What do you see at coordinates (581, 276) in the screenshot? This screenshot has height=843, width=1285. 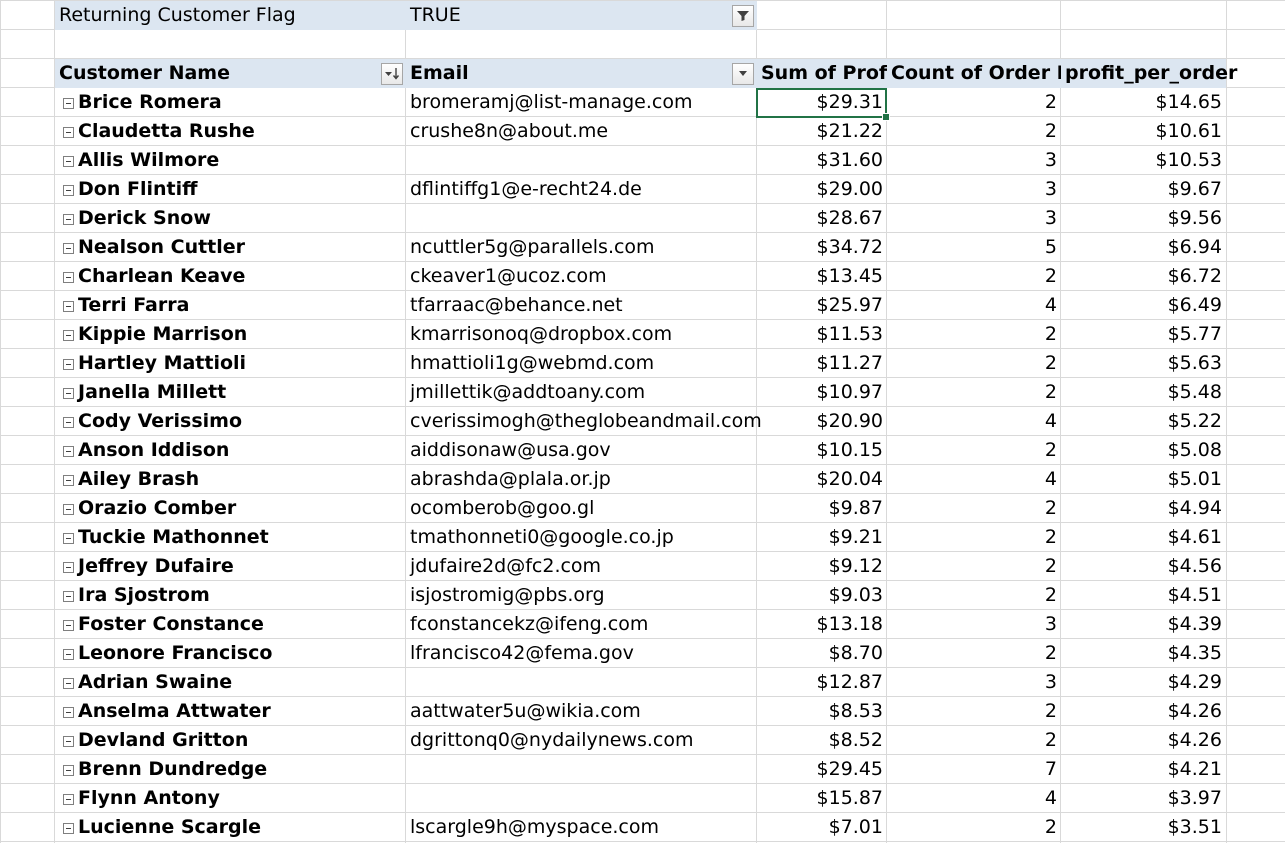 I see `email-cell: ckeaver1@ucoz.com` at bounding box center [581, 276].